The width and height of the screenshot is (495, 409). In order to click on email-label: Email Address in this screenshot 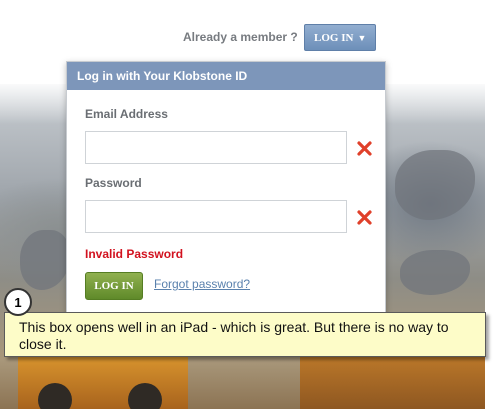, I will do `click(126, 114)`.